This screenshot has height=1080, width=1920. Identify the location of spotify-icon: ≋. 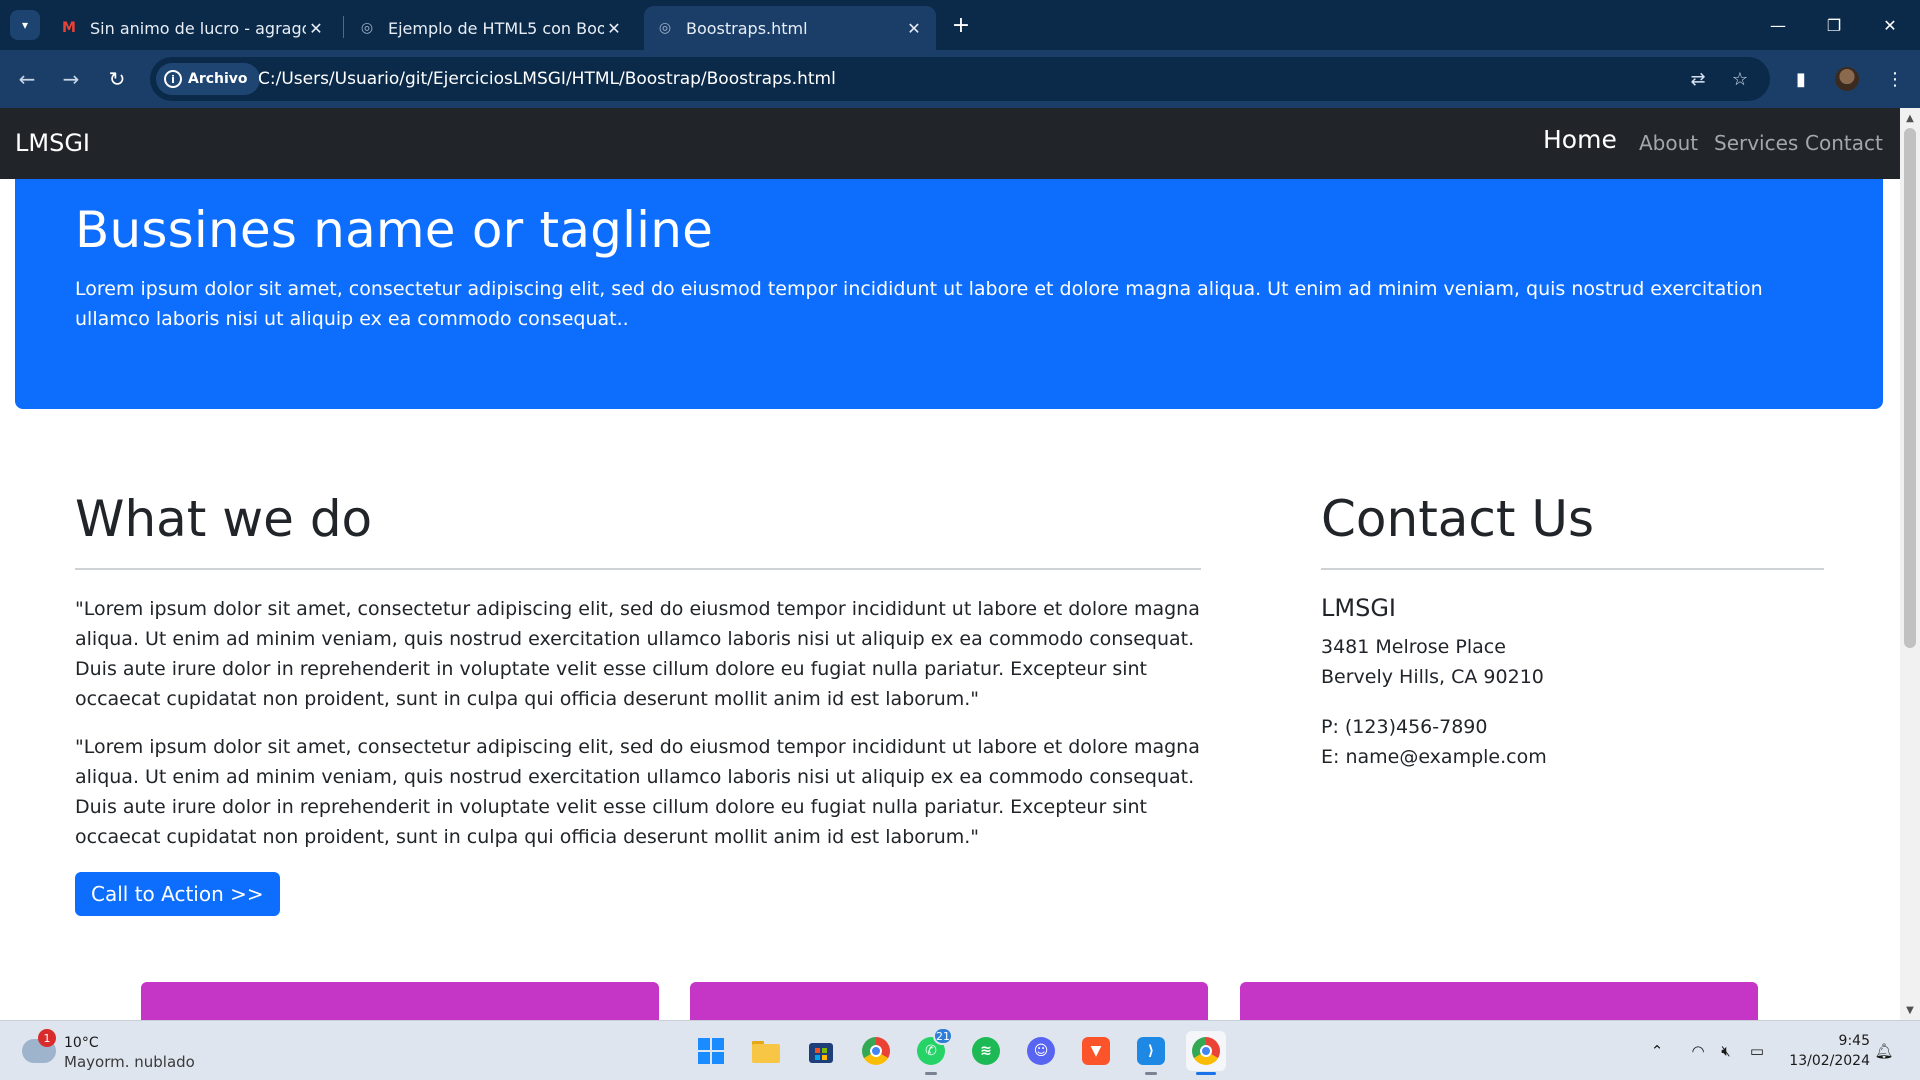
(986, 1051).